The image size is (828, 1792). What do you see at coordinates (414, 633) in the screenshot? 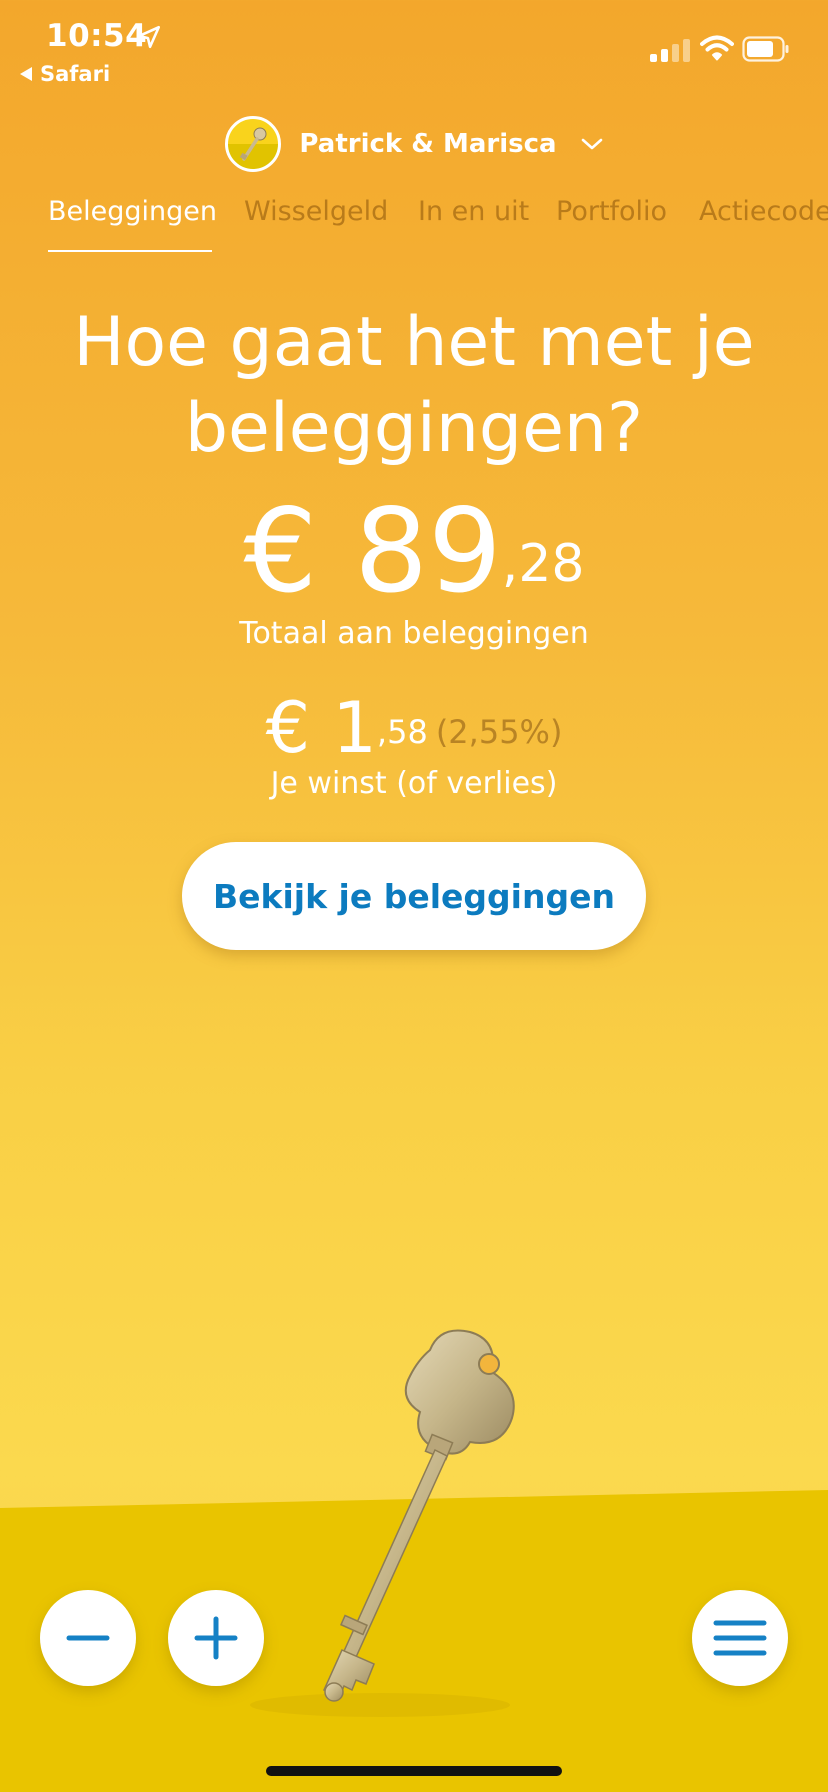
I see `total-investments-label: Totaal aan beleggingen` at bounding box center [414, 633].